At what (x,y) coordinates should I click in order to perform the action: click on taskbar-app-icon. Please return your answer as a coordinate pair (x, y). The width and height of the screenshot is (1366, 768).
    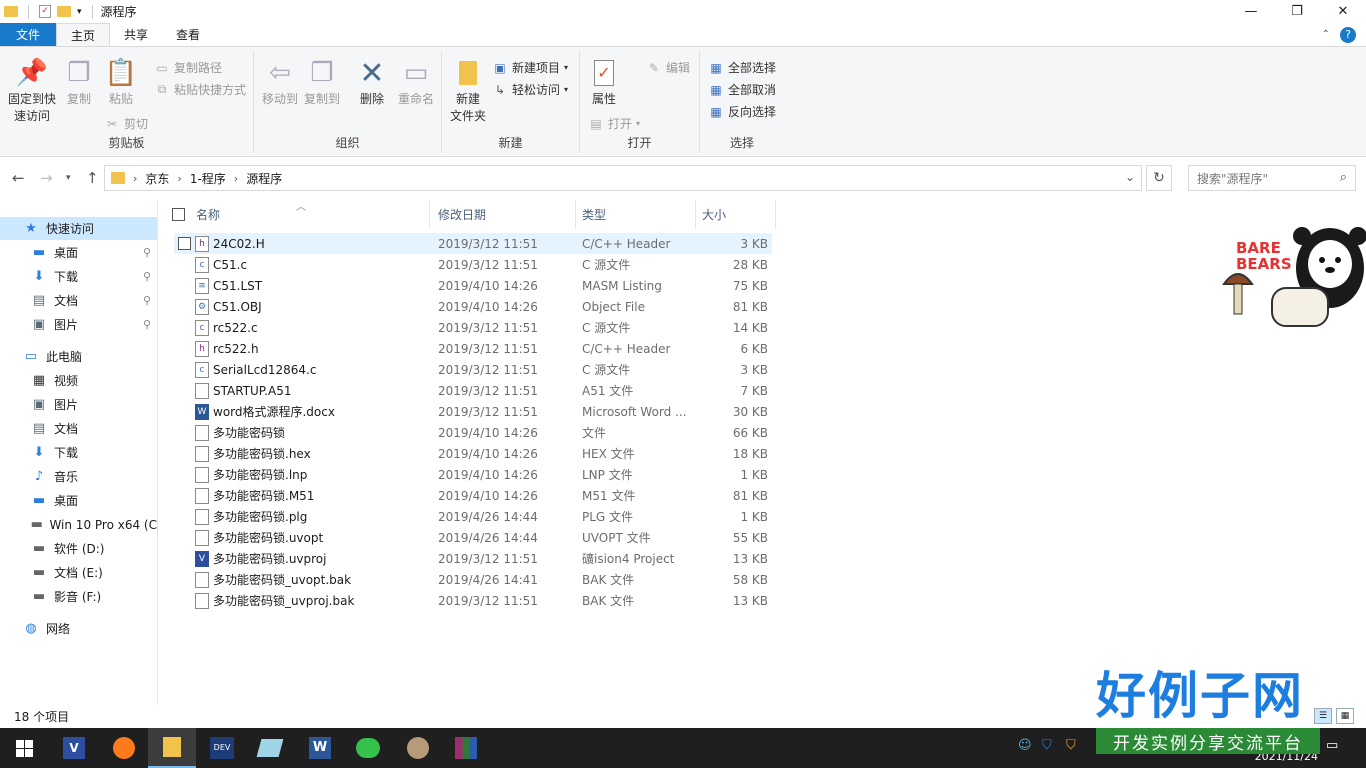
    Looking at the image, I should click on (270, 748).